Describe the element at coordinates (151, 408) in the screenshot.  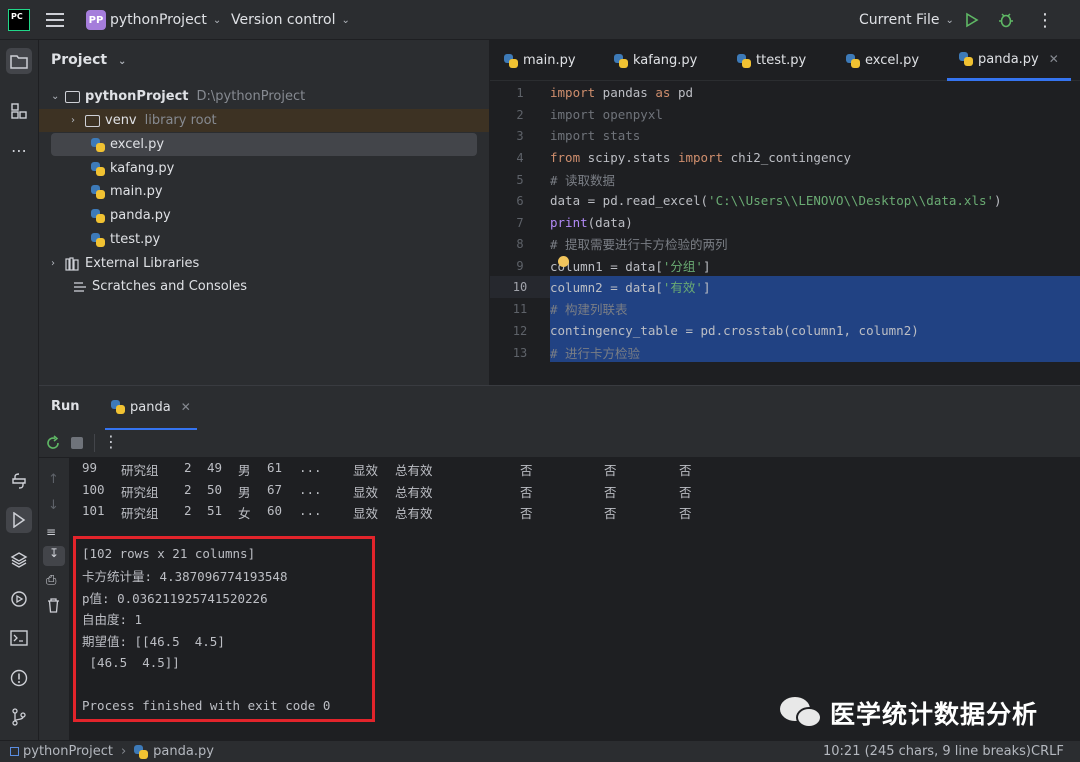
I see `run-tab-panda: panda ✕` at that location.